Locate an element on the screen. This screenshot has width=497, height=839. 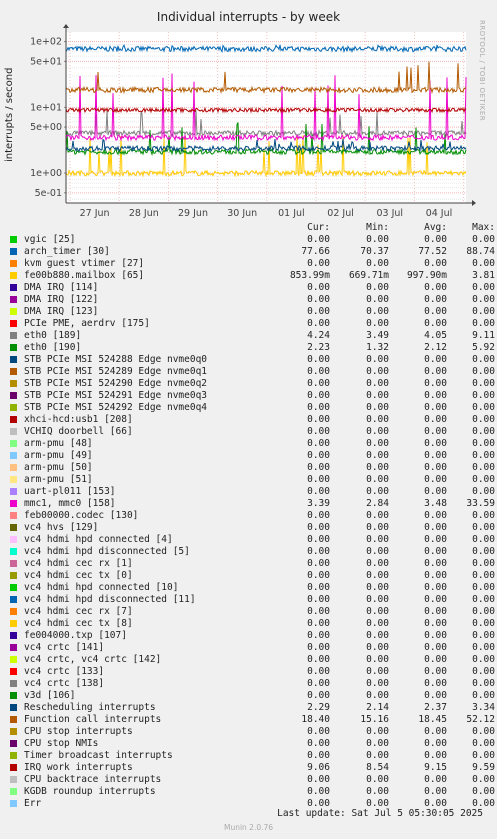
y-tick-label: 1e+01 is located at coordinates (46, 107).